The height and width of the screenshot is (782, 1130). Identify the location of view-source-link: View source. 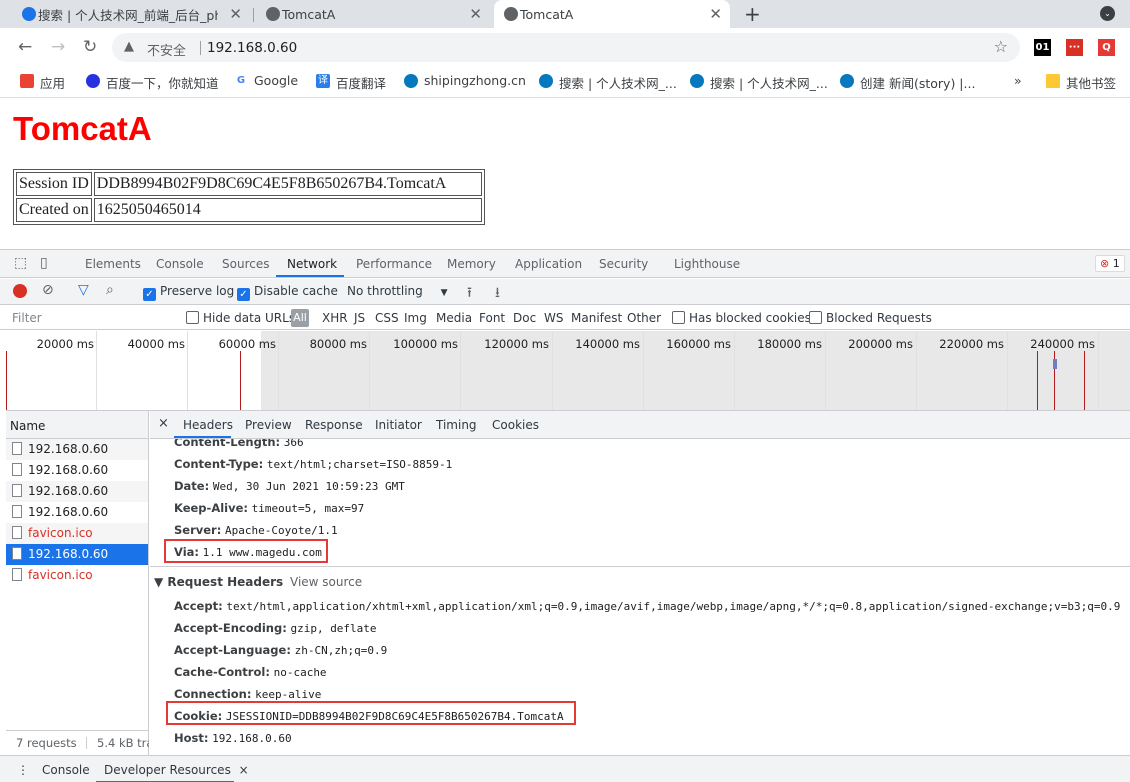
(326, 582).